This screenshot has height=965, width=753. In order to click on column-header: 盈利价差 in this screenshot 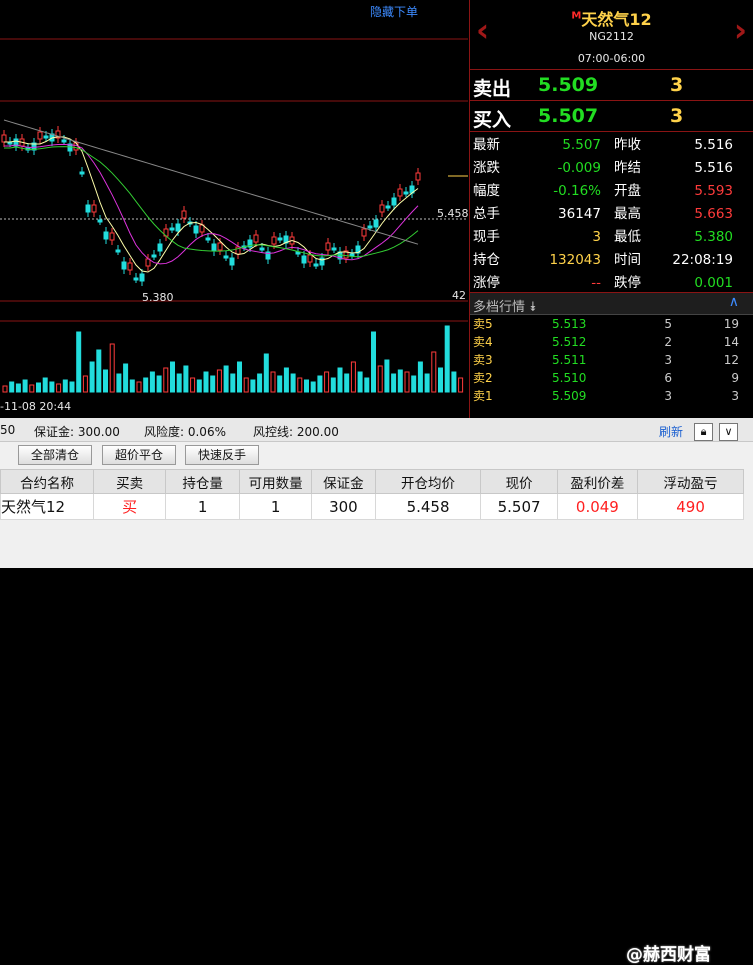, I will do `click(597, 481)`.